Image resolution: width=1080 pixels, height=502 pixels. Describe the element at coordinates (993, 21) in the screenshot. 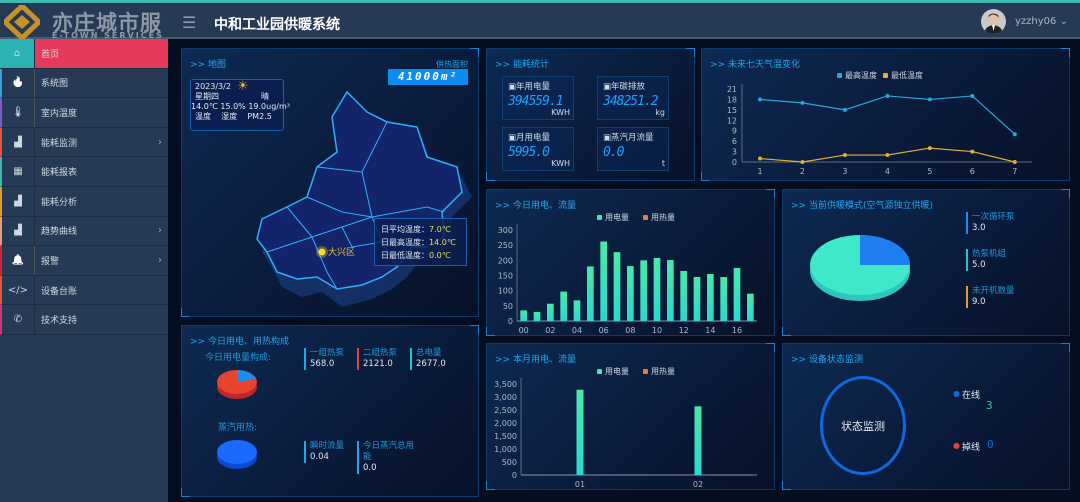

I see `avatar` at that location.